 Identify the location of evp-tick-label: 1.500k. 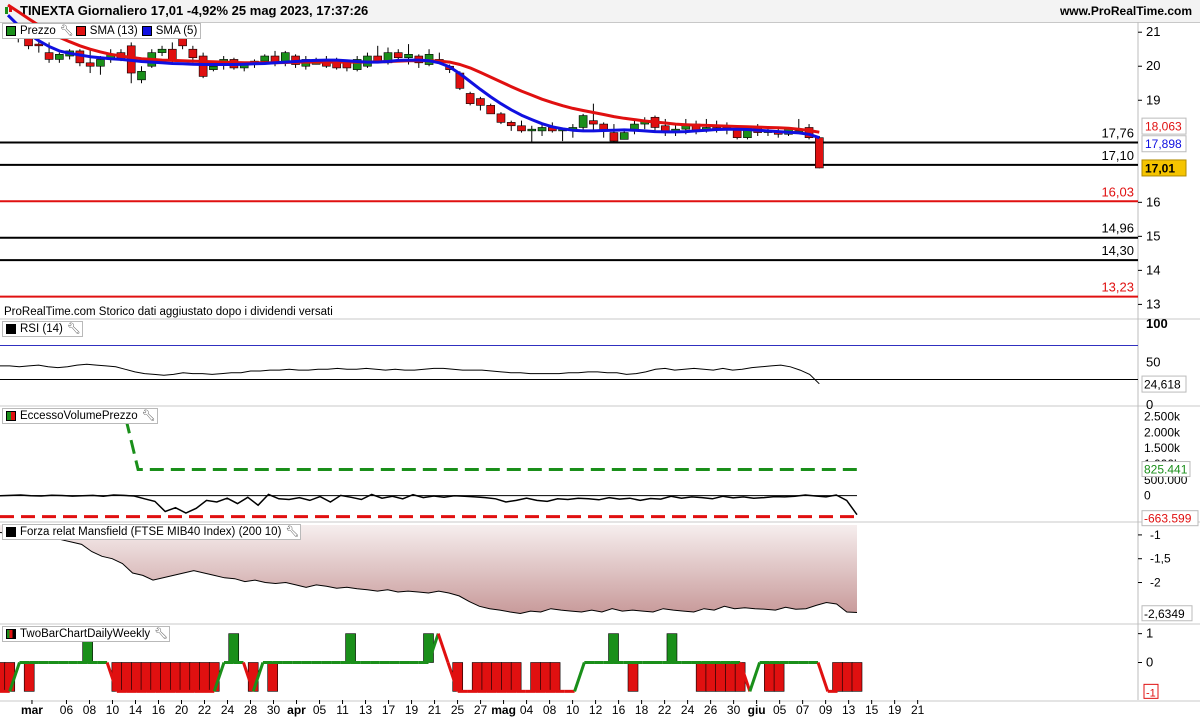
(1162, 448).